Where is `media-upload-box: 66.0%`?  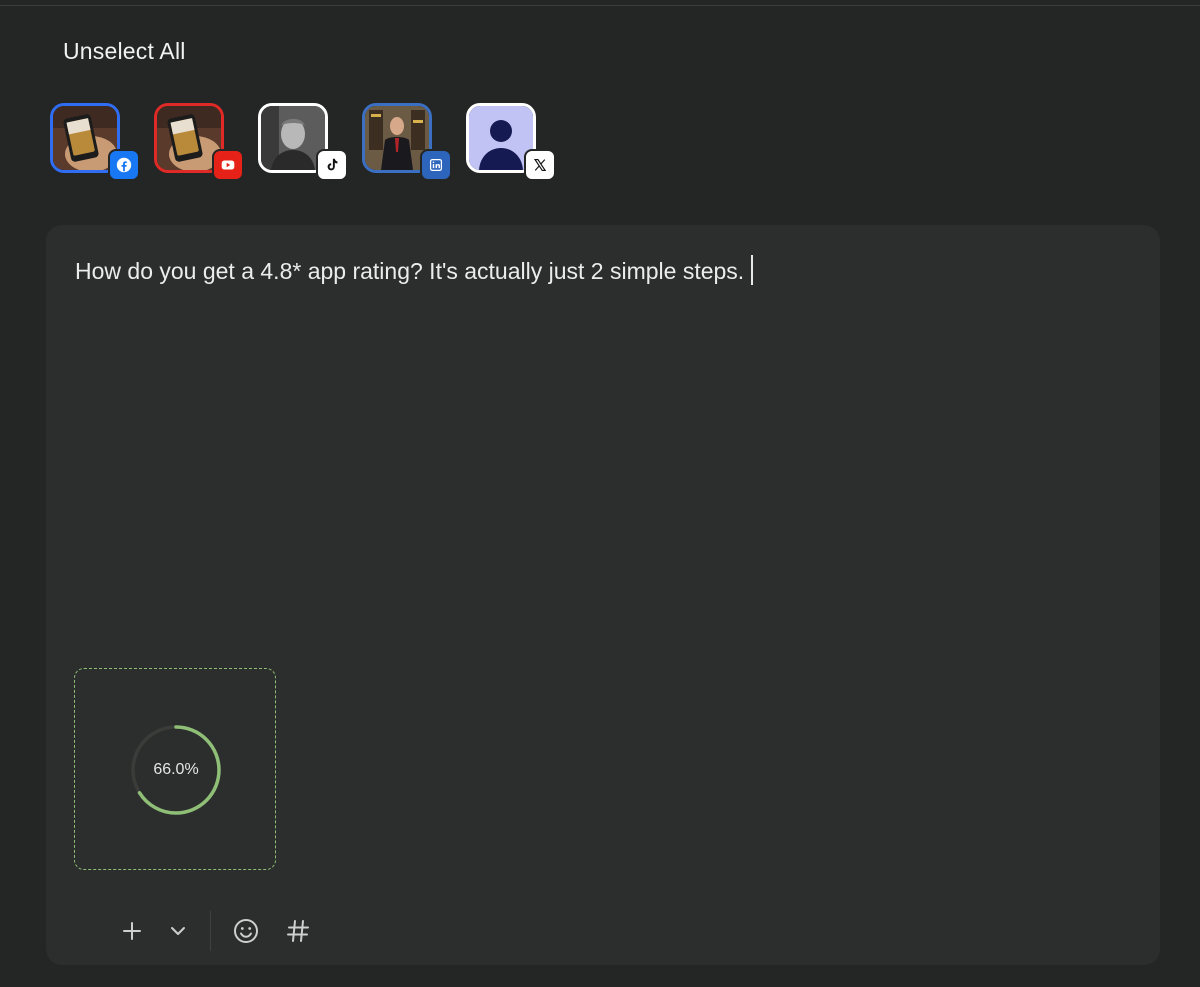
media-upload-box: 66.0% is located at coordinates (175, 769).